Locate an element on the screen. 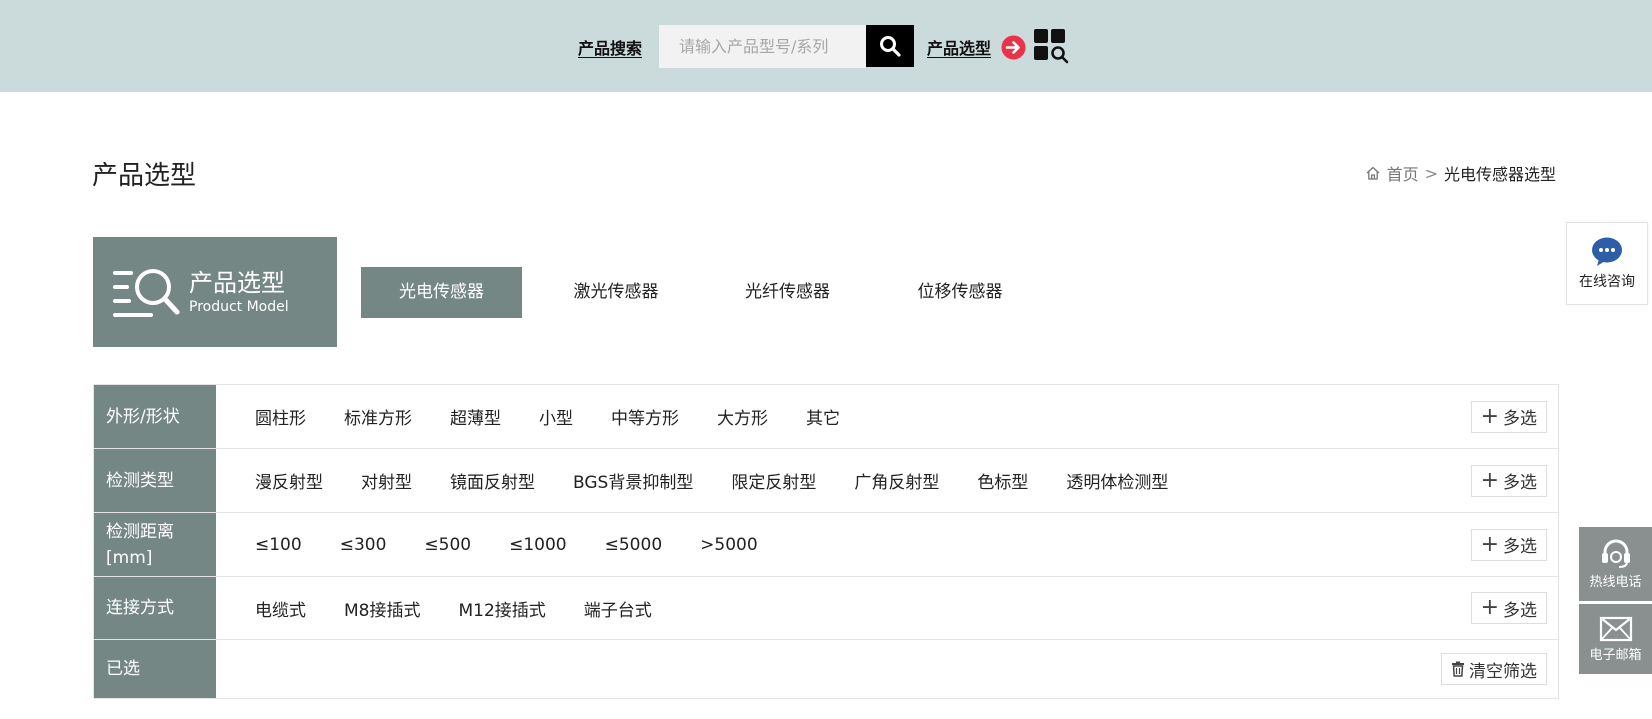 Image resolution: width=1652 pixels, height=719 pixels. hotline-button: 热线电话 is located at coordinates (1615, 564).